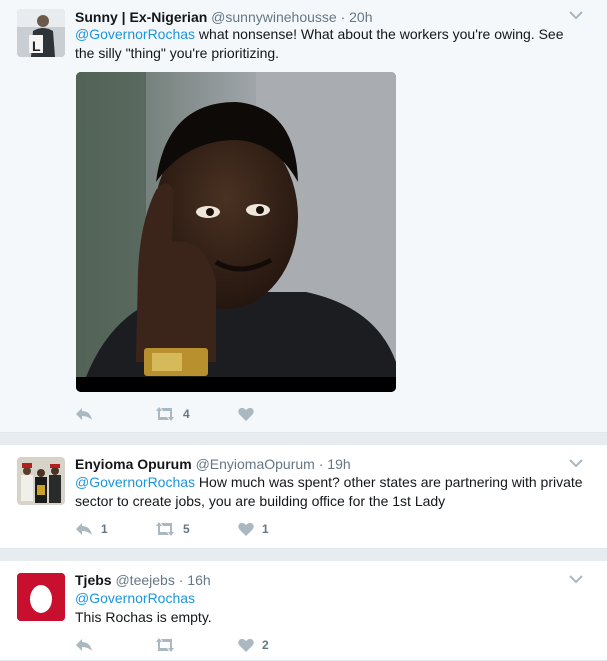 The height and width of the screenshot is (661, 607). I want to click on like-button: 1, so click(253, 529).